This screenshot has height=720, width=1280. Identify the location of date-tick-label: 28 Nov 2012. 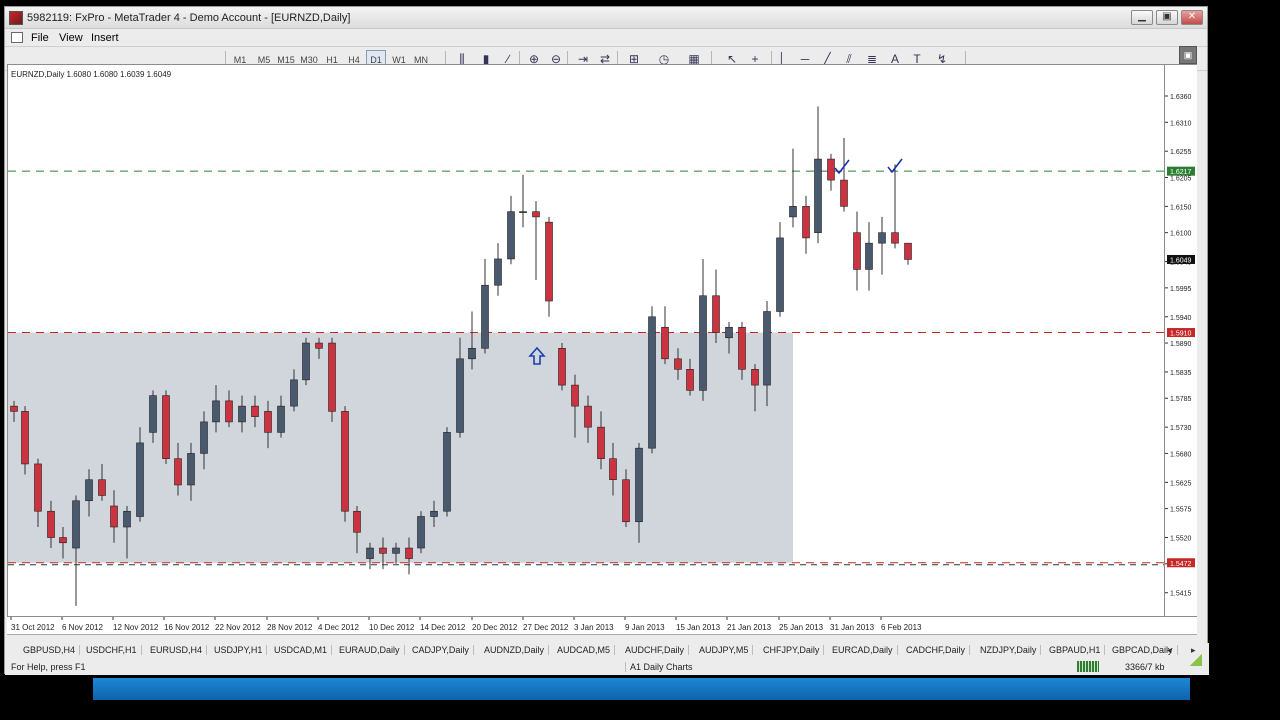
(290, 627).